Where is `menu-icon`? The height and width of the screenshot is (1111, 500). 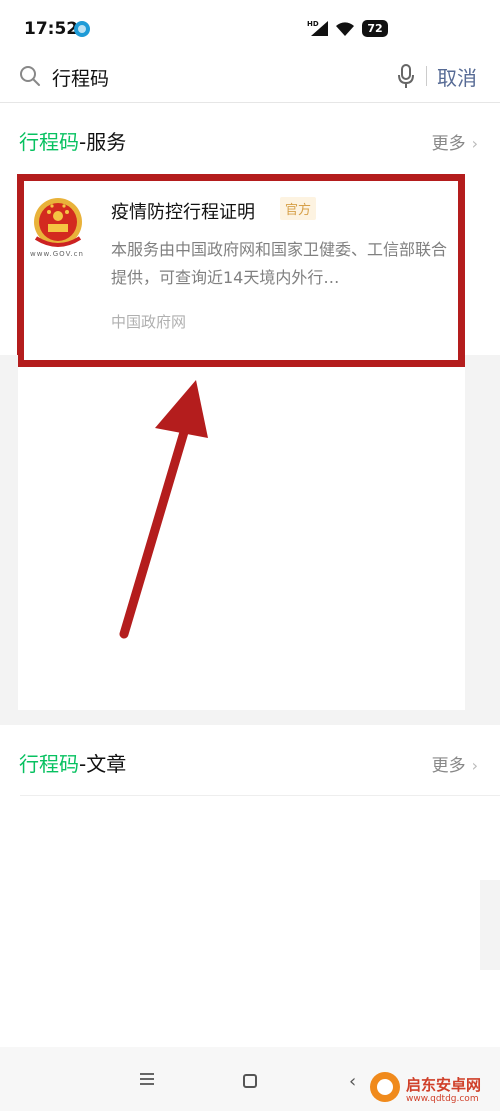
menu-icon is located at coordinates (147, 1079).